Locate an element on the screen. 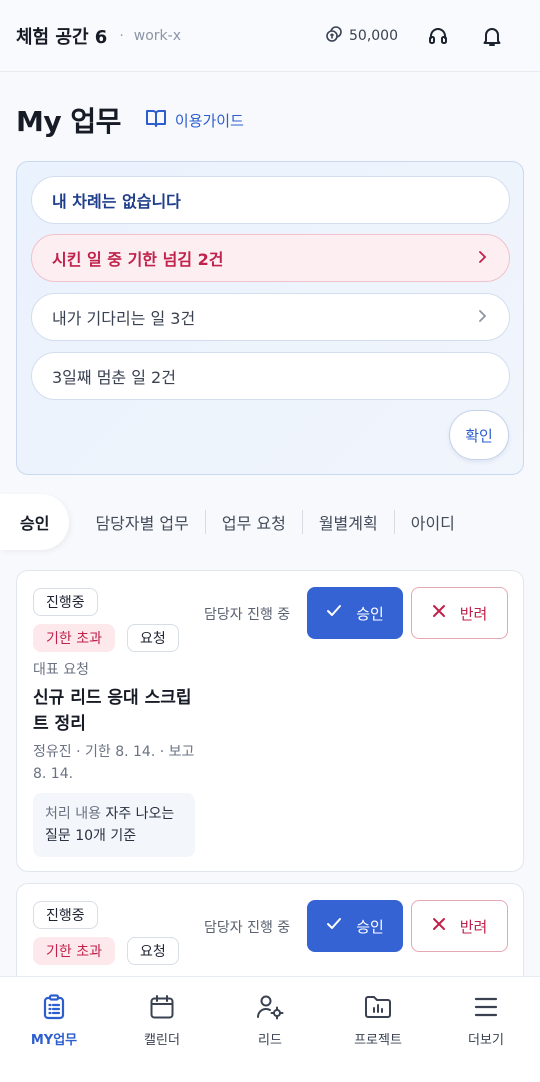 This screenshot has height=1082, width=540. credits-value: 50,000 is located at coordinates (373, 35).